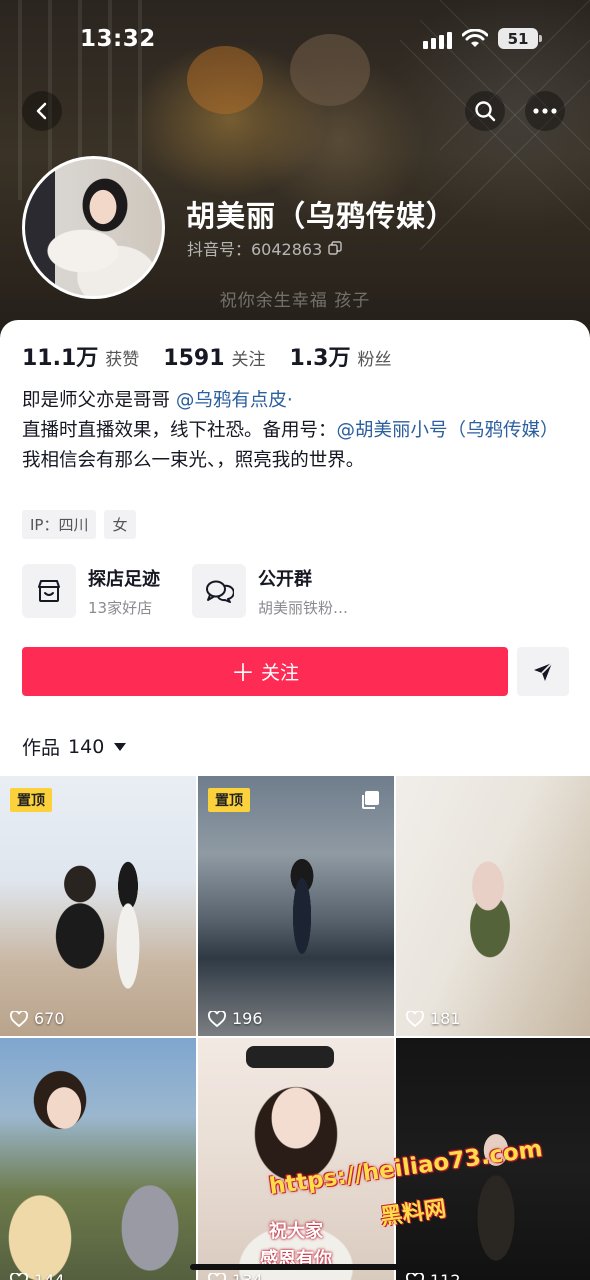  What do you see at coordinates (120, 607) in the screenshot?
I see `card-subtitle: 13家好店` at bounding box center [120, 607].